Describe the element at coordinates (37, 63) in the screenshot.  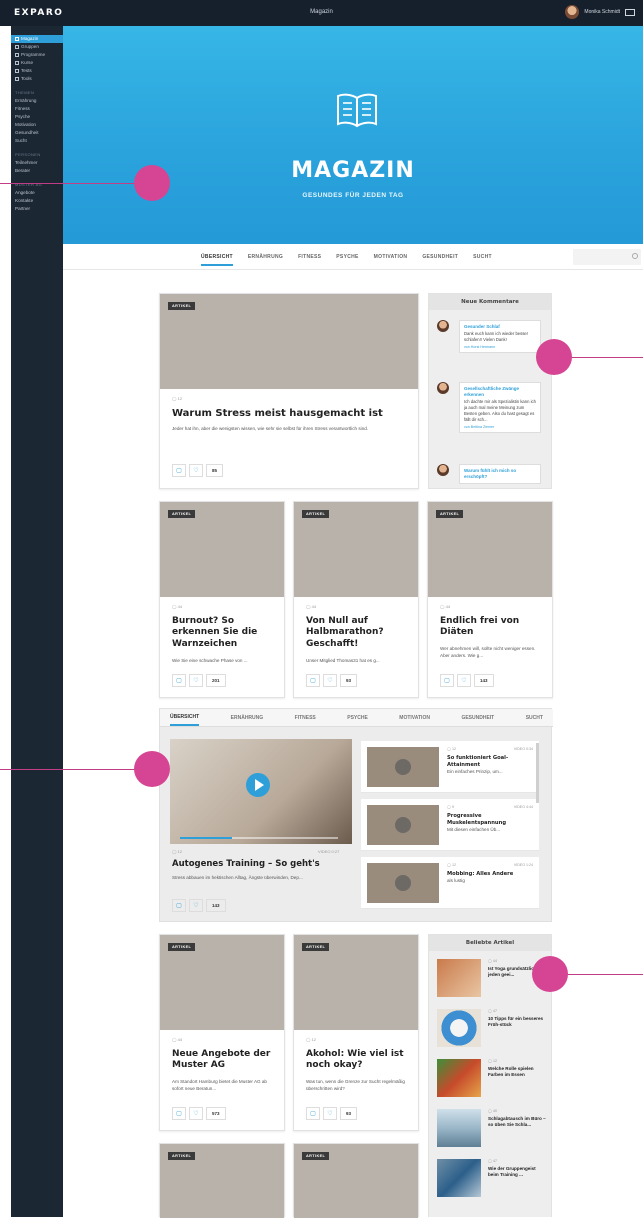
I see `sidebar-item-kurse: Kurse` at that location.